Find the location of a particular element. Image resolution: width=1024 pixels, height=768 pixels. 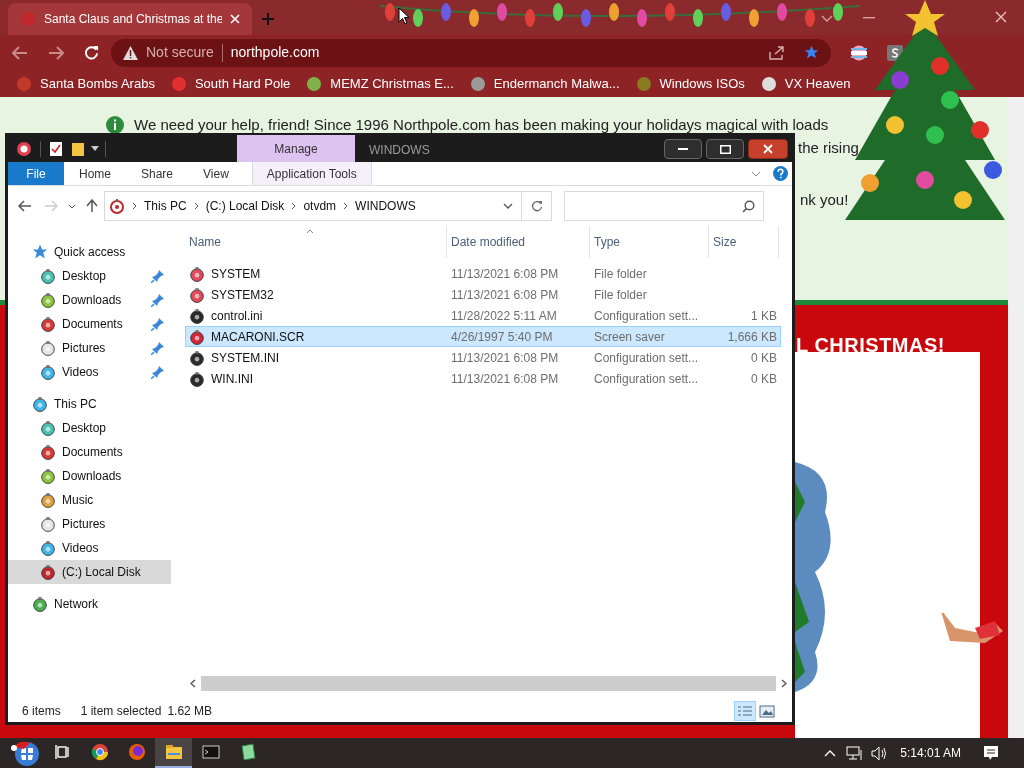

nav-item: This PC is located at coordinates (89, 404).